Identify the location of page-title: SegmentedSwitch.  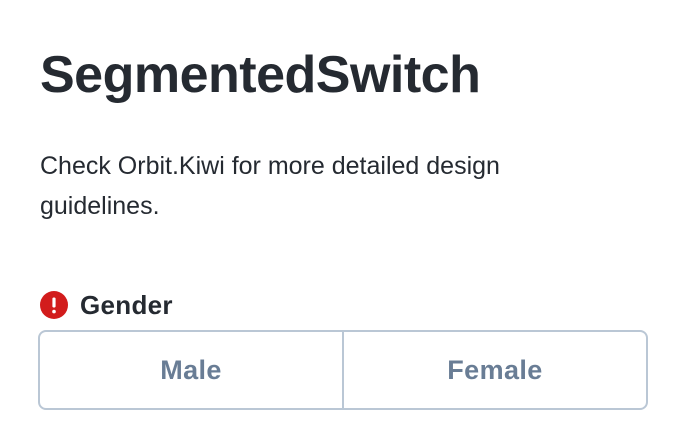
(260, 75).